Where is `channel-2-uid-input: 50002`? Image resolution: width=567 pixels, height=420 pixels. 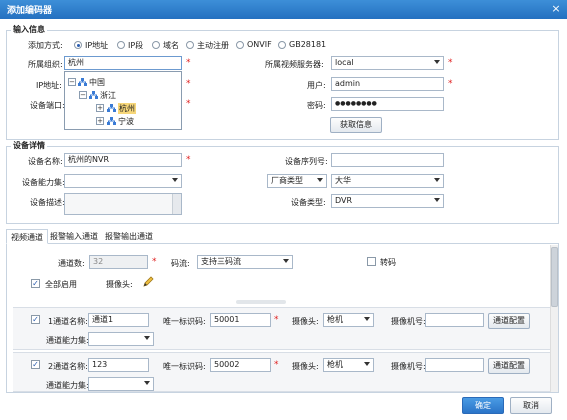
channel-2-uid-input: 50002 is located at coordinates (240, 365).